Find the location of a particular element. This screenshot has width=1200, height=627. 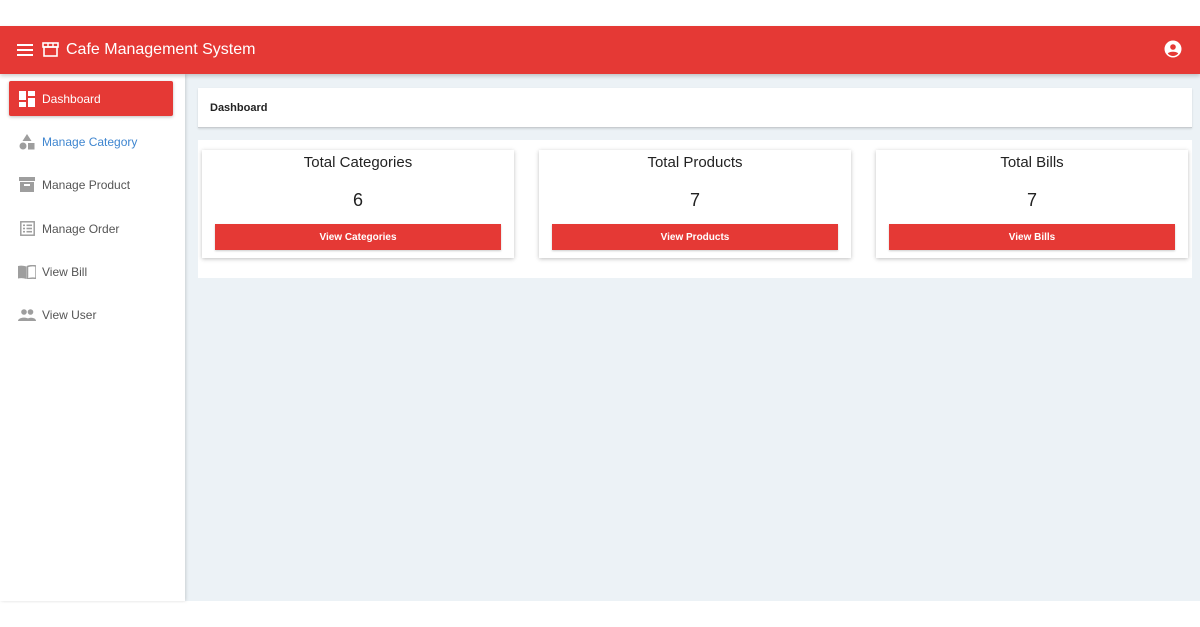

card-title: Total Bills is located at coordinates (1032, 162).